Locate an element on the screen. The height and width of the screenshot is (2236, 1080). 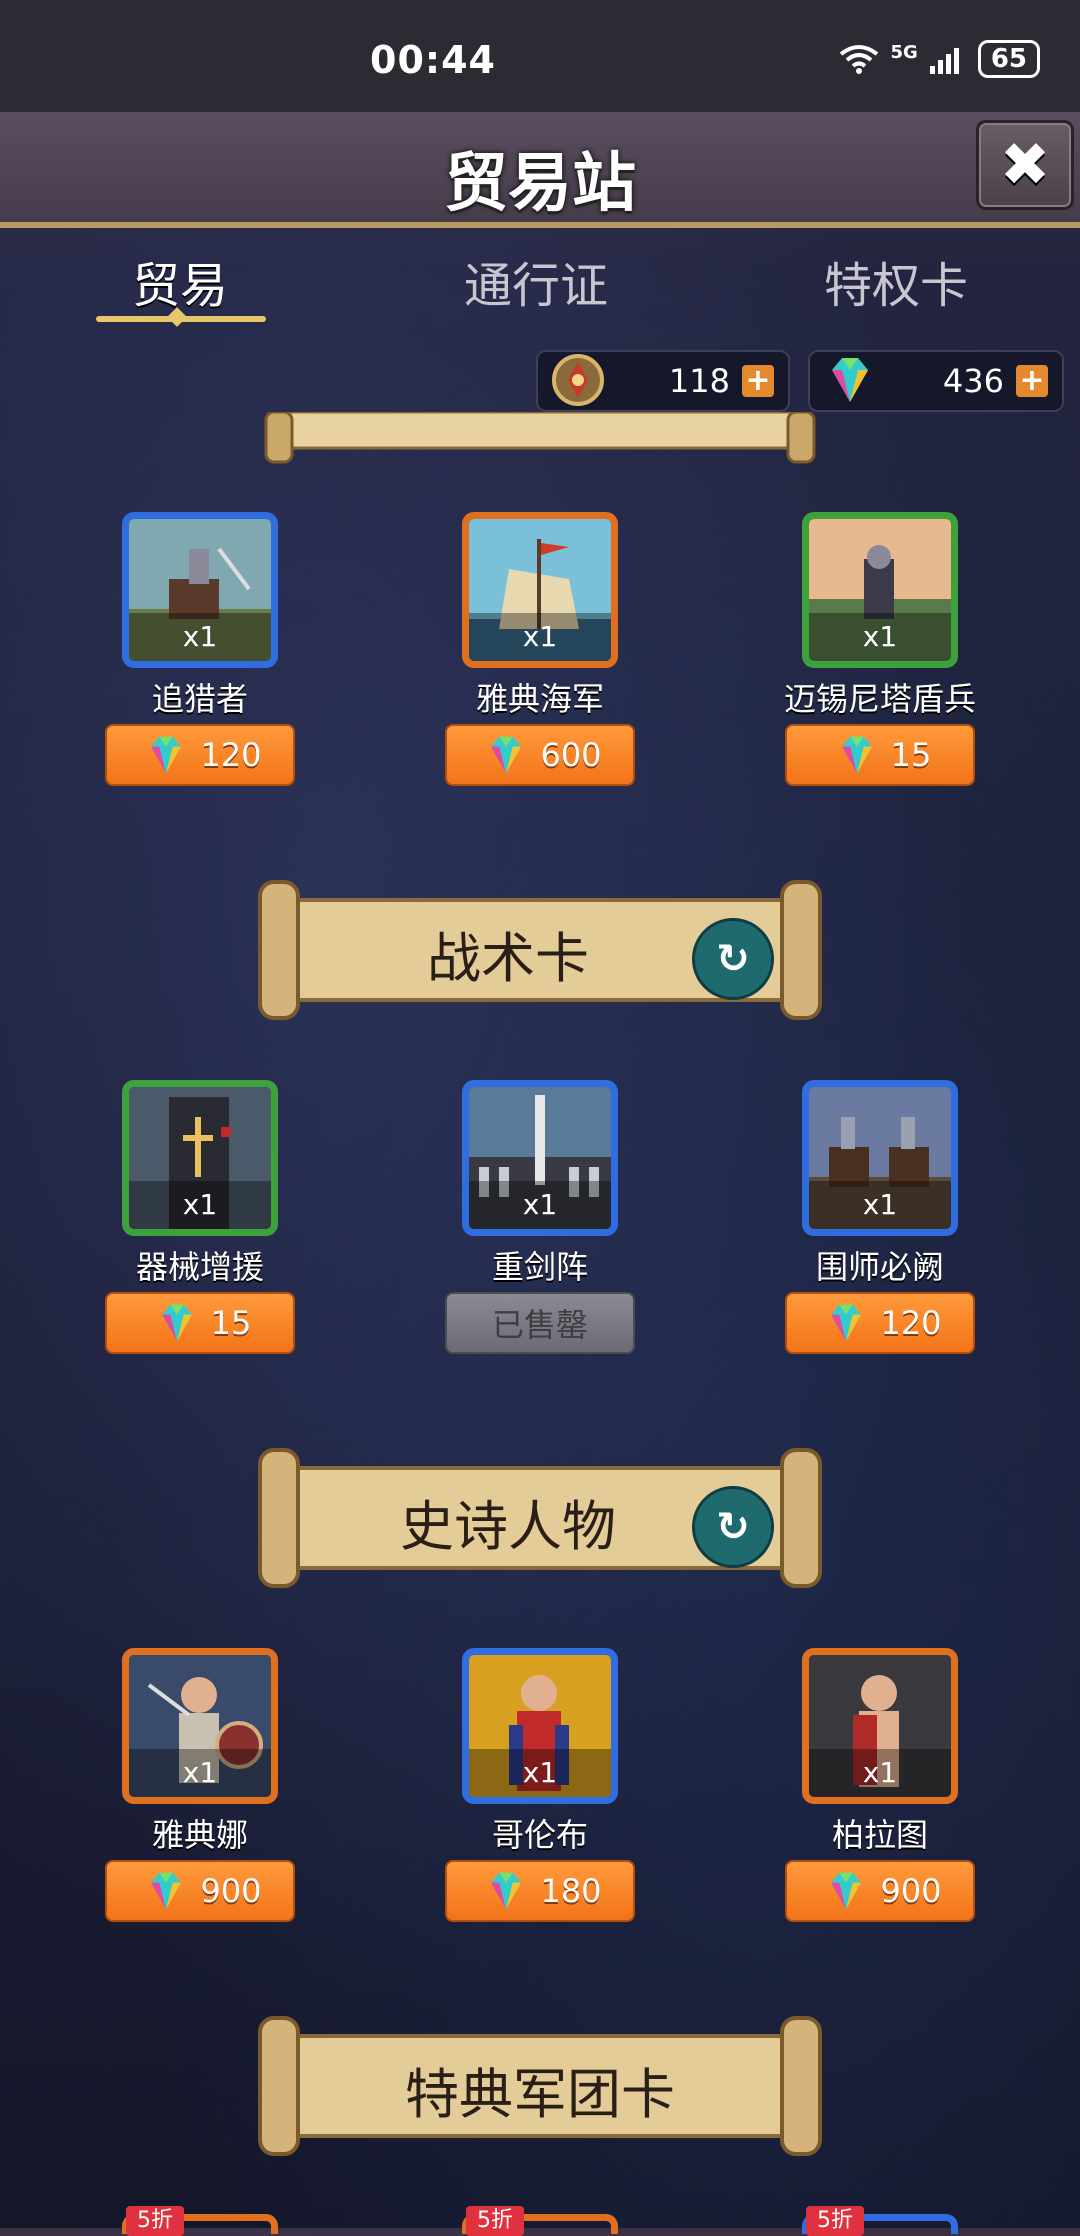
section-banner-tactics: 战术卡 ↻ is located at coordinates (540, 950).